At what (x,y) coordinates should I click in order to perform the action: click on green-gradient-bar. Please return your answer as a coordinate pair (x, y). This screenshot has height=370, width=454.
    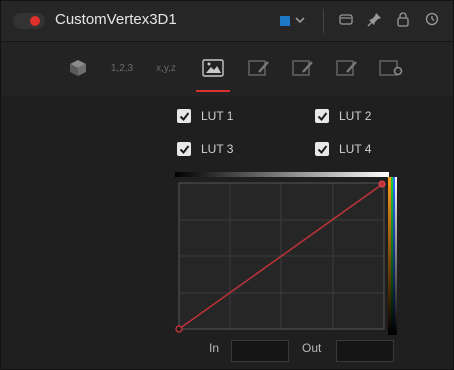
    Looking at the image, I should click on (392, 256).